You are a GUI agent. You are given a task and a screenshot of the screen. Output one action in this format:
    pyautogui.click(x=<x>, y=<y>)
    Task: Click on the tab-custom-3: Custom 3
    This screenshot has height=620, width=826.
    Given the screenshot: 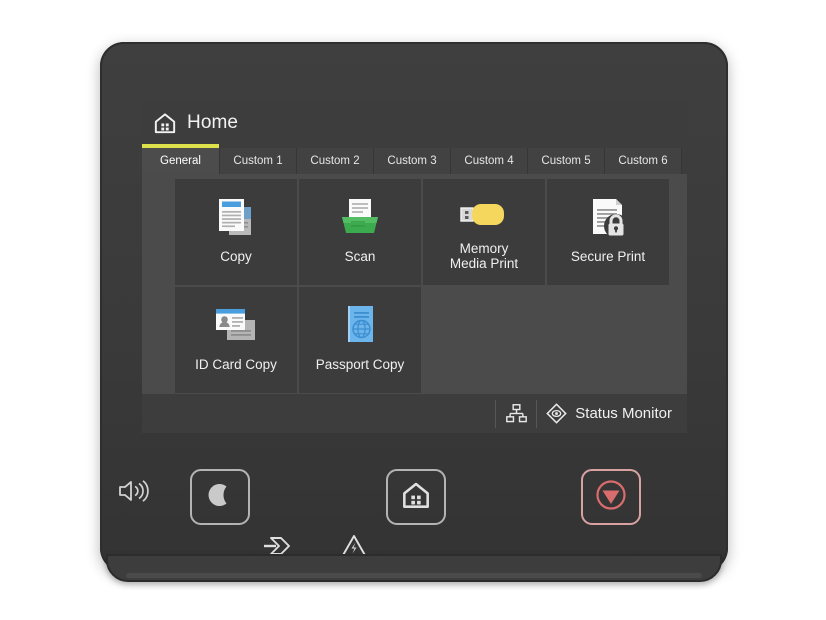 What is the action you would take?
    pyautogui.click(x=412, y=161)
    